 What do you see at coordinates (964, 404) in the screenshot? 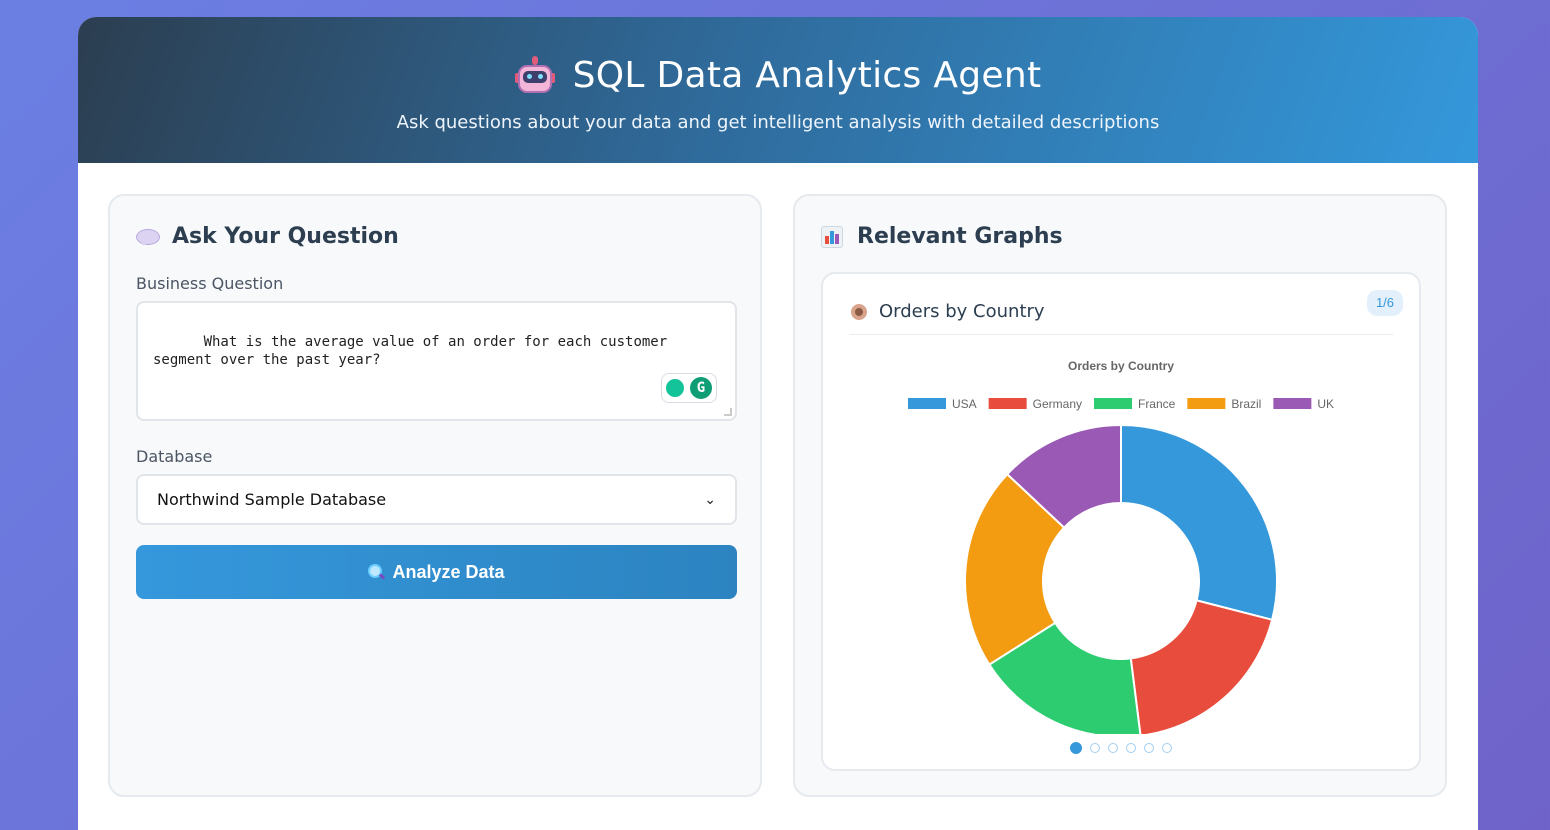
I see `legend-label-usa: USA` at bounding box center [964, 404].